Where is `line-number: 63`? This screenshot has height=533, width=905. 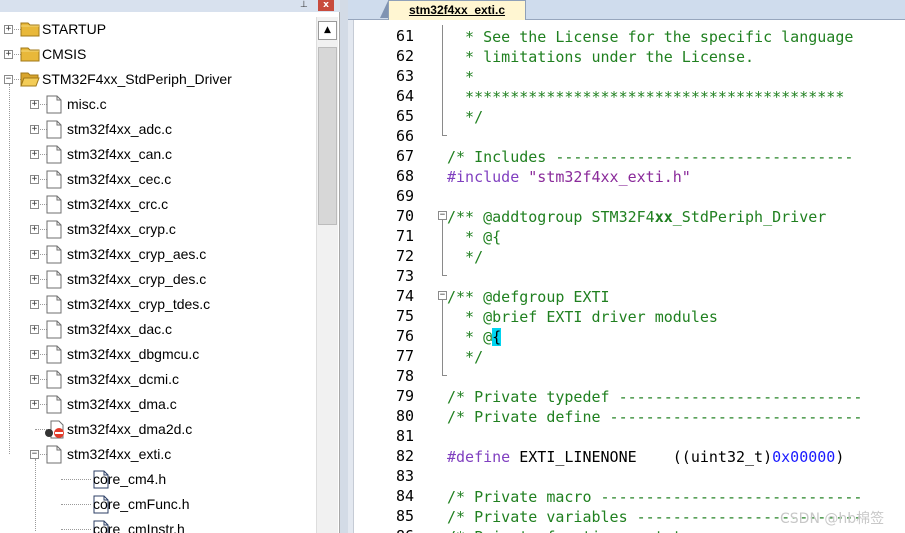
line-number: 63 is located at coordinates (404, 76).